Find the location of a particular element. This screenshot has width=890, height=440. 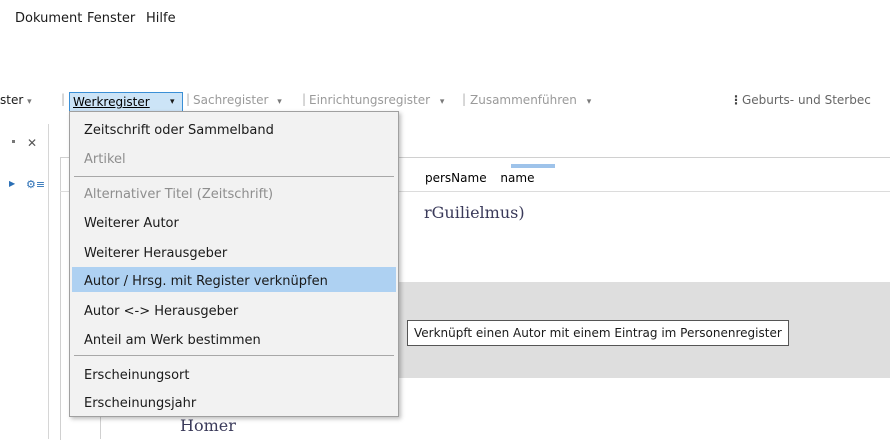

gear-icon: ⚙≡ is located at coordinates (35, 184).